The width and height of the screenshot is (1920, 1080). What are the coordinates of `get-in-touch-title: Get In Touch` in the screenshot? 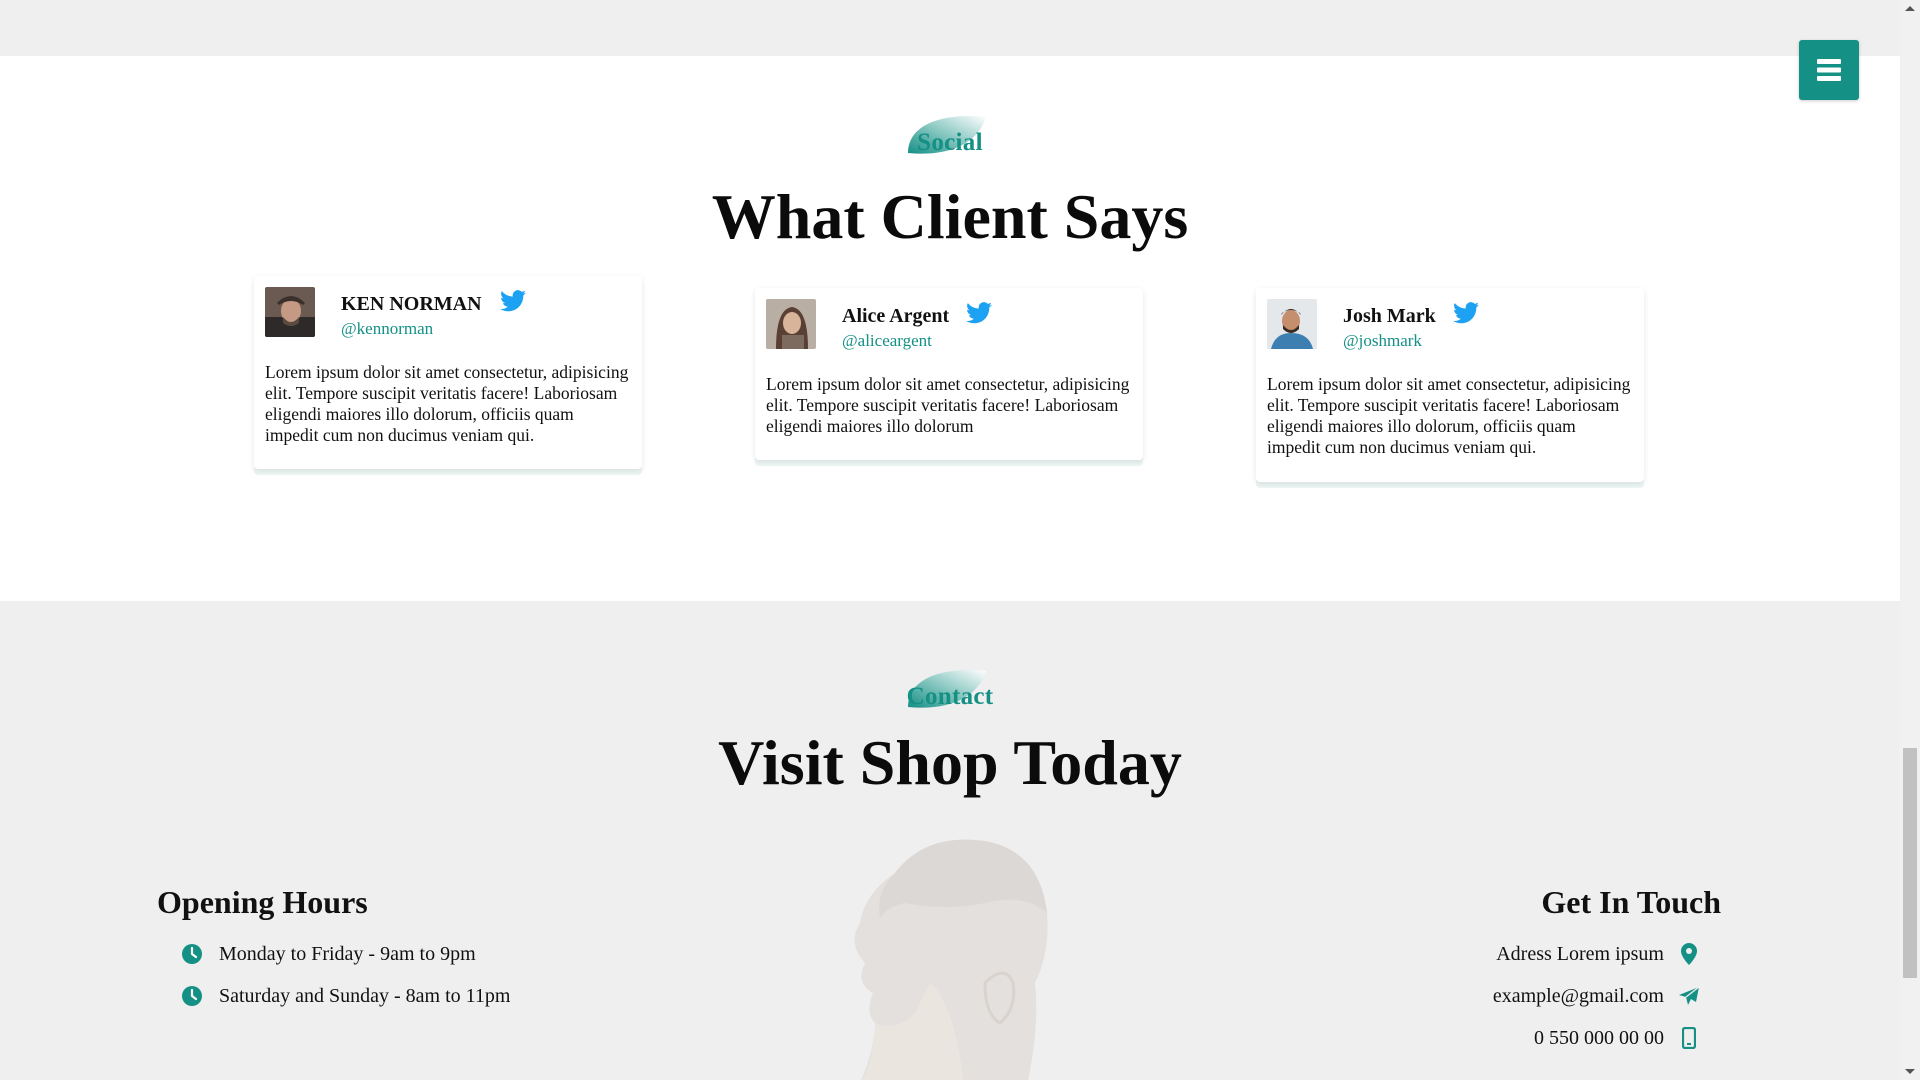 It's located at (1631, 902).